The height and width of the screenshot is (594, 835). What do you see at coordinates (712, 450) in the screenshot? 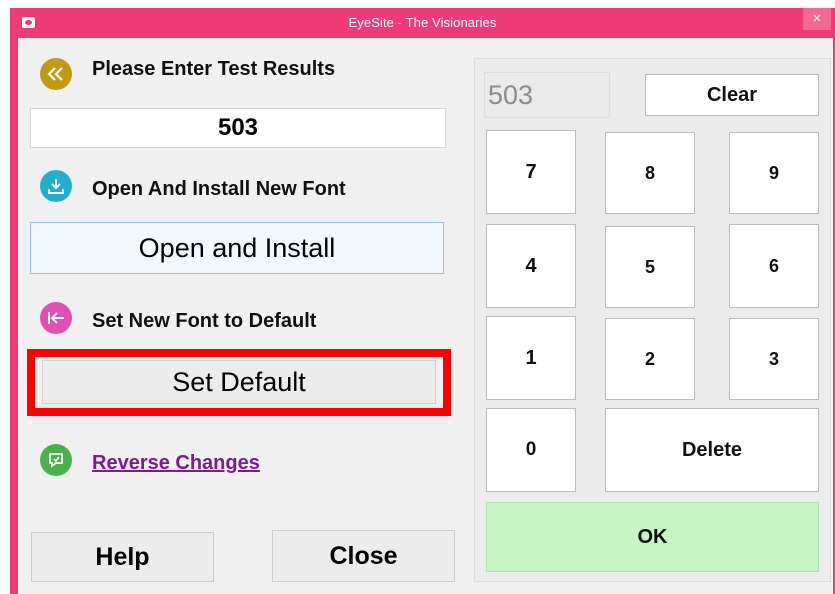
I see `delete-button: Delete` at bounding box center [712, 450].